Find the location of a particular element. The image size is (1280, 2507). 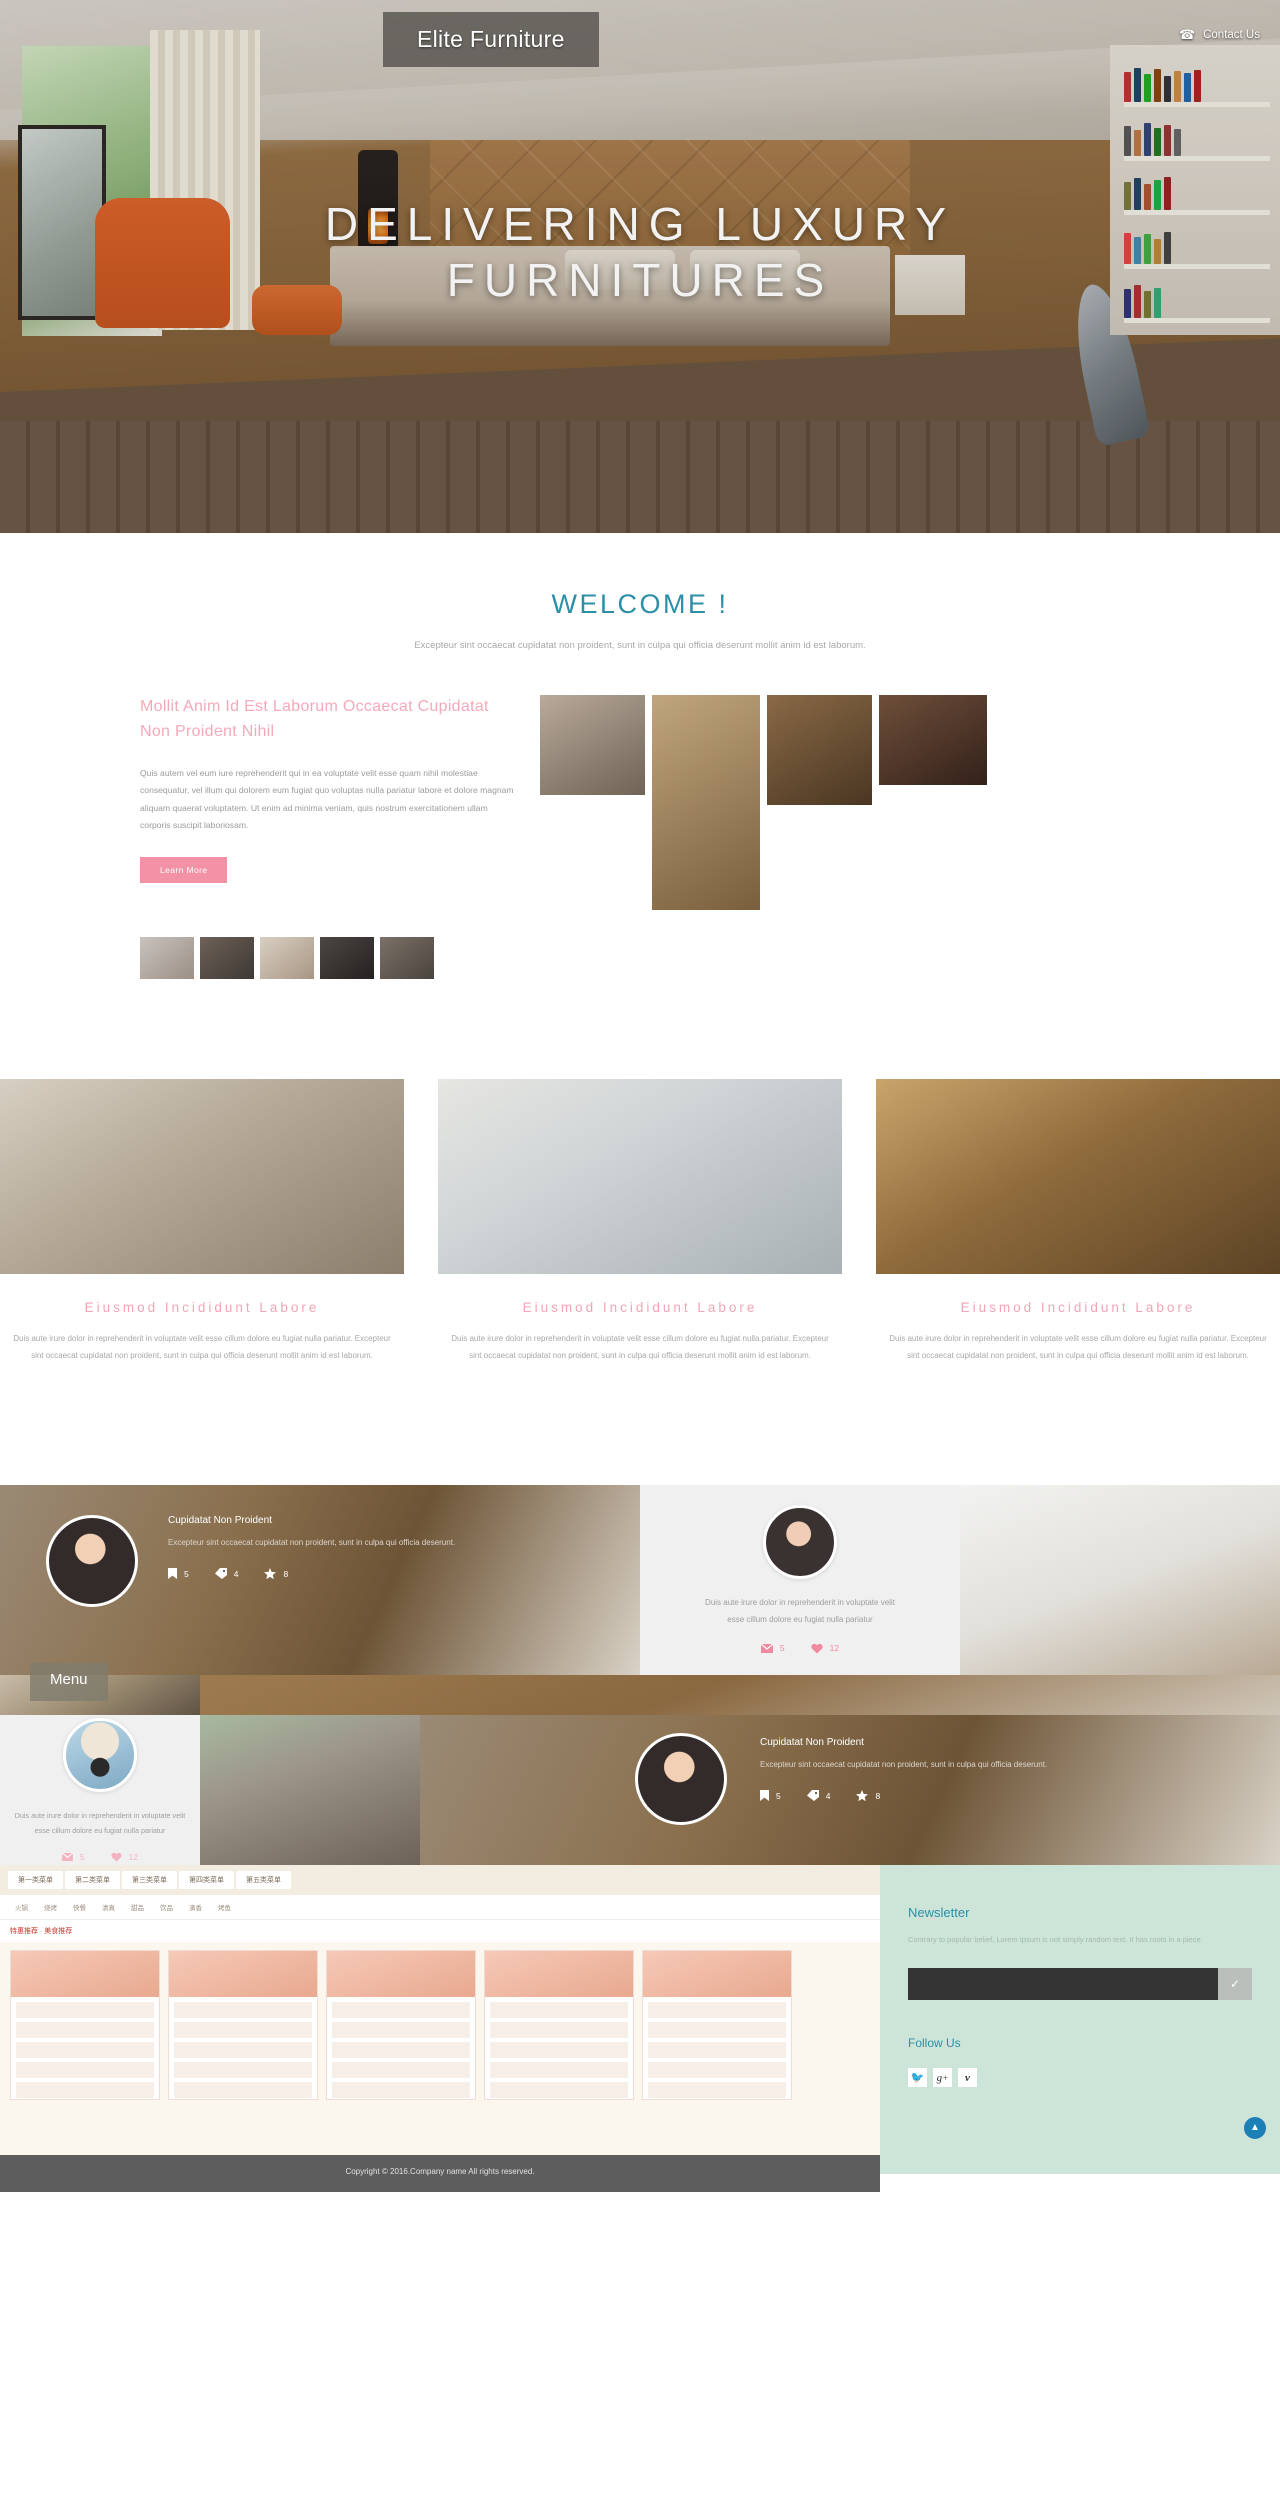

menu-subtab: 烤鱼 is located at coordinates (224, 1907).